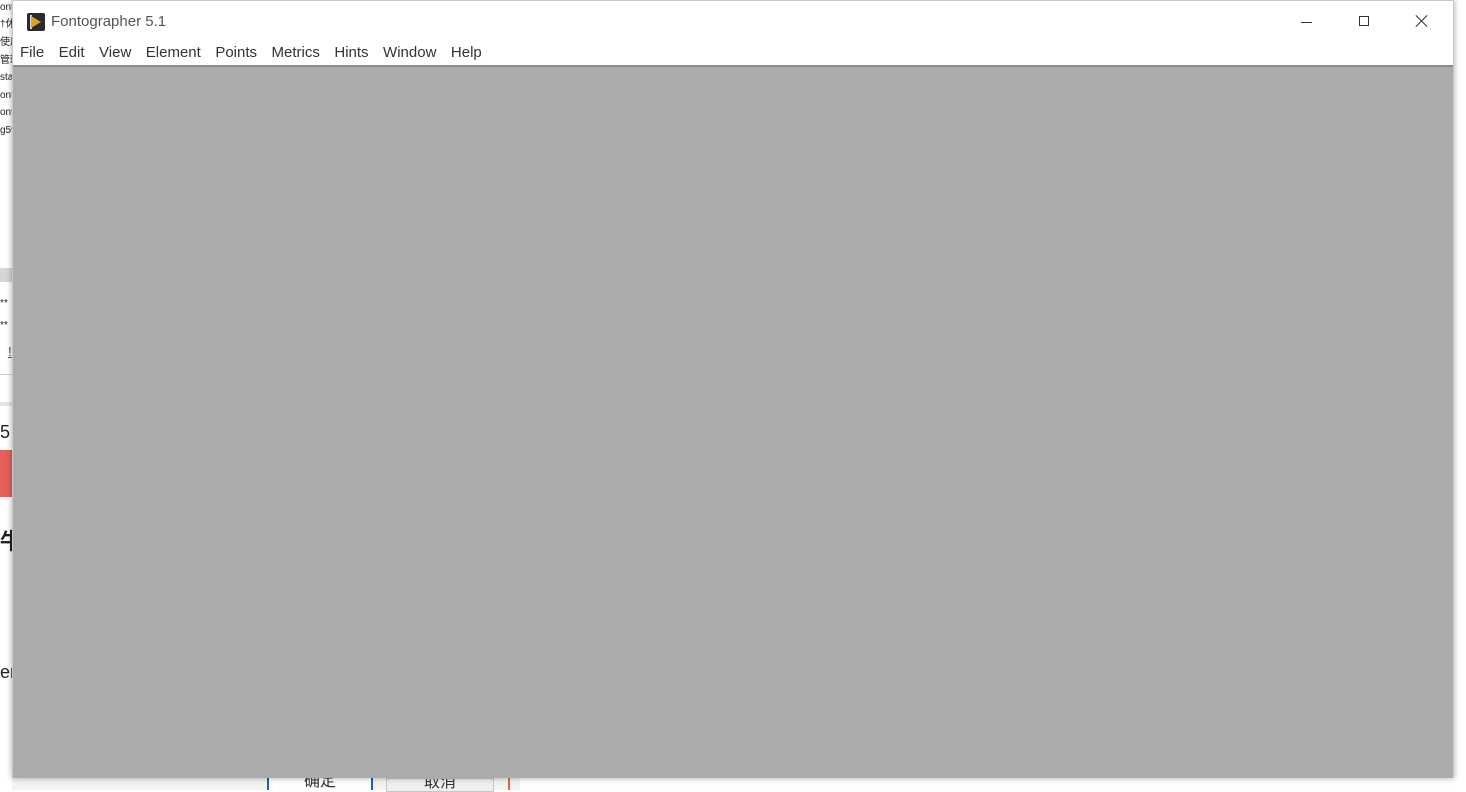  Describe the element at coordinates (509, 784) in the screenshot. I see `background-accent-line` at that location.